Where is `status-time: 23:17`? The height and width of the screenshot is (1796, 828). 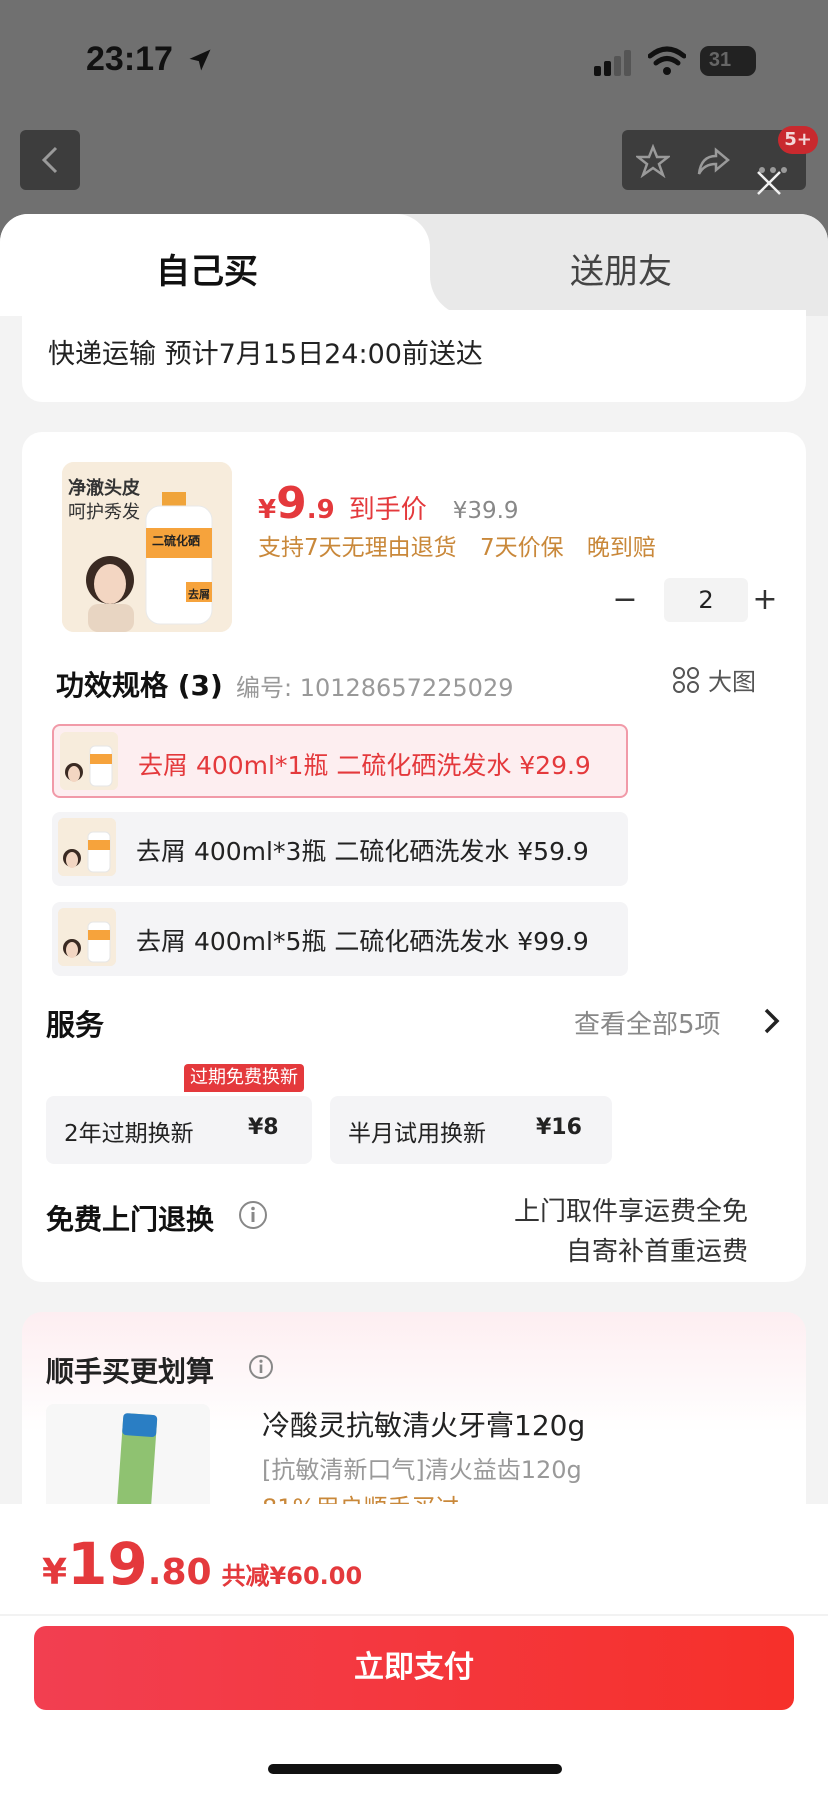
status-time: 23:17 is located at coordinates (129, 59).